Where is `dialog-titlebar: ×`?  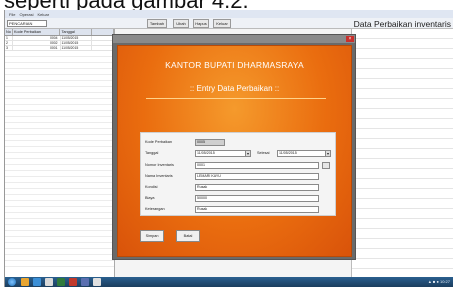 dialog-titlebar: × is located at coordinates (234, 39).